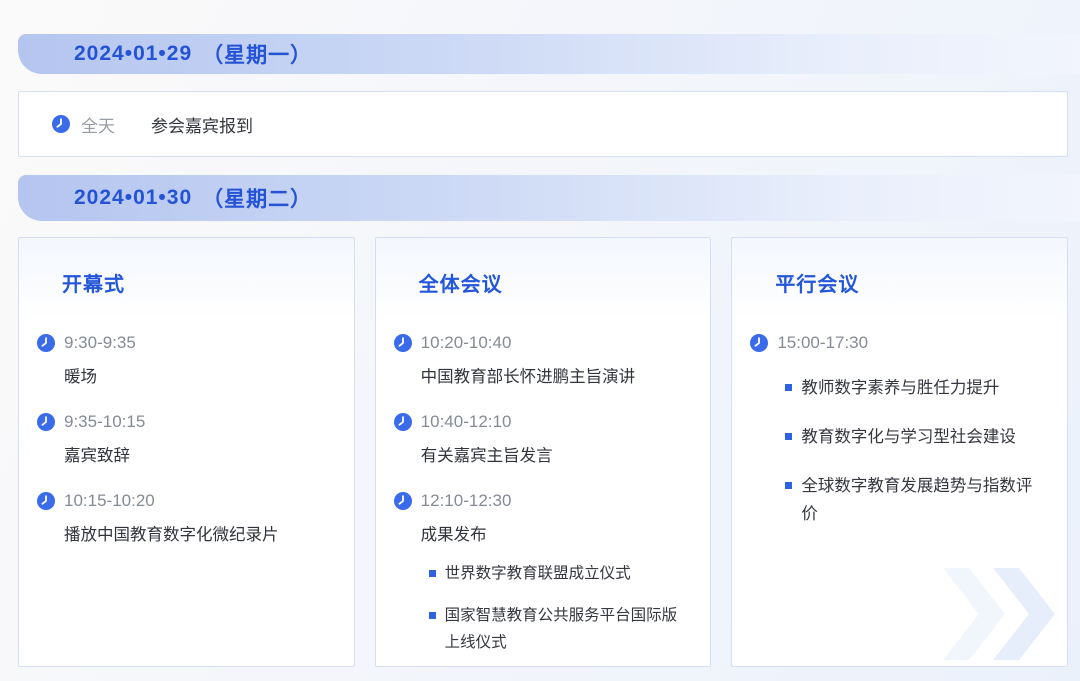 The height and width of the screenshot is (681, 1080). What do you see at coordinates (466, 500) in the screenshot?
I see `event-time: 12:10-12:30` at bounding box center [466, 500].